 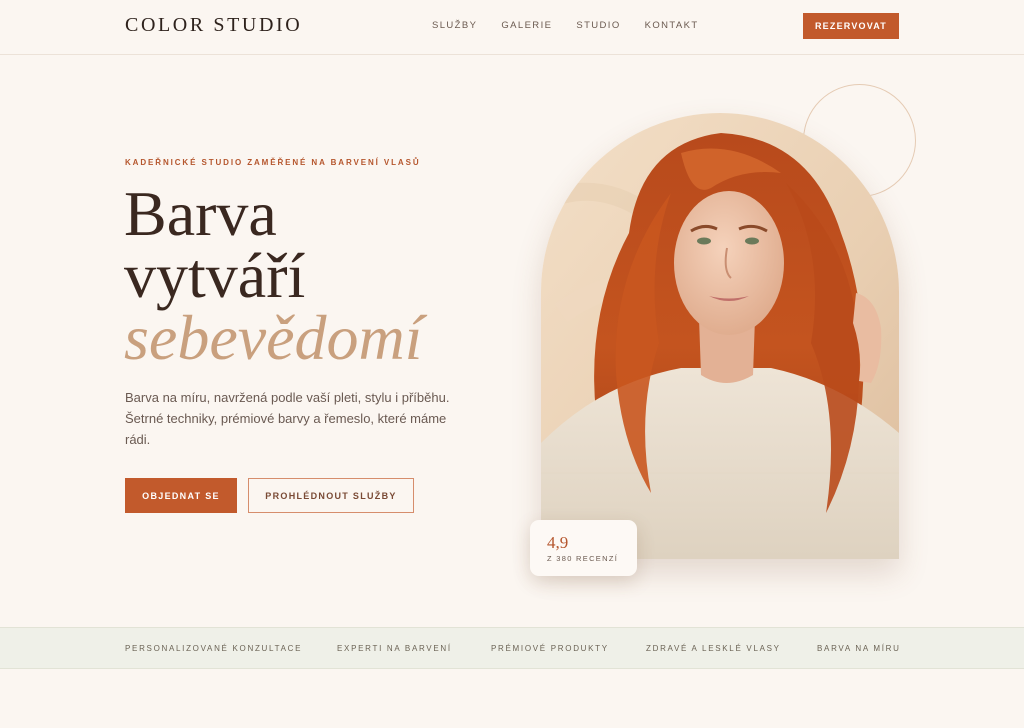 I want to click on hero-title: Barva vytváří sebevědomí, so click(x=273, y=275).